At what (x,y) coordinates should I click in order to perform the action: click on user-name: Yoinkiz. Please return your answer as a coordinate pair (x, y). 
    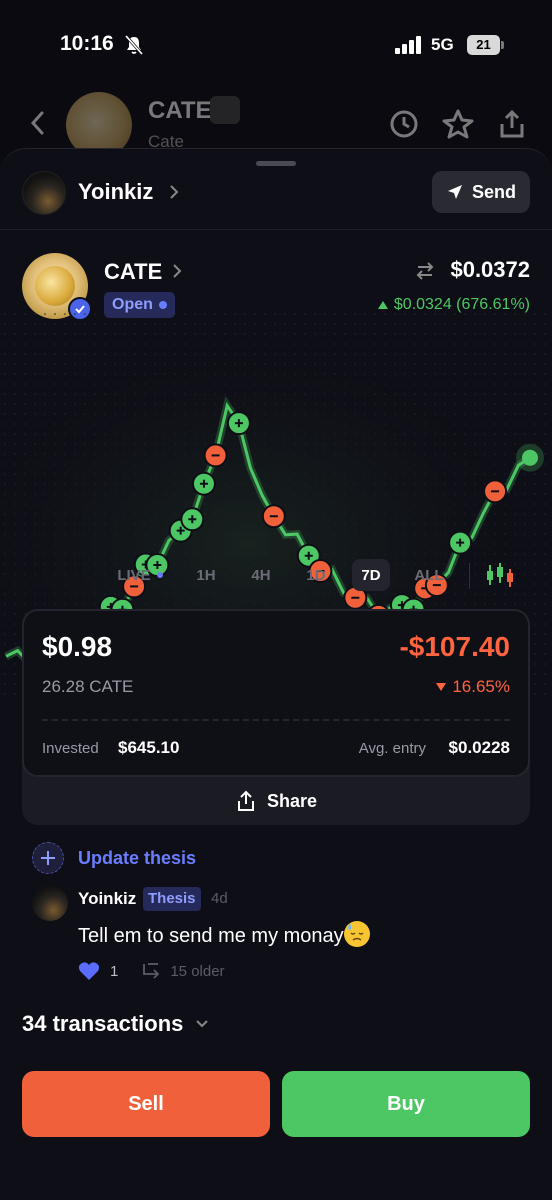
    Looking at the image, I should click on (115, 192).